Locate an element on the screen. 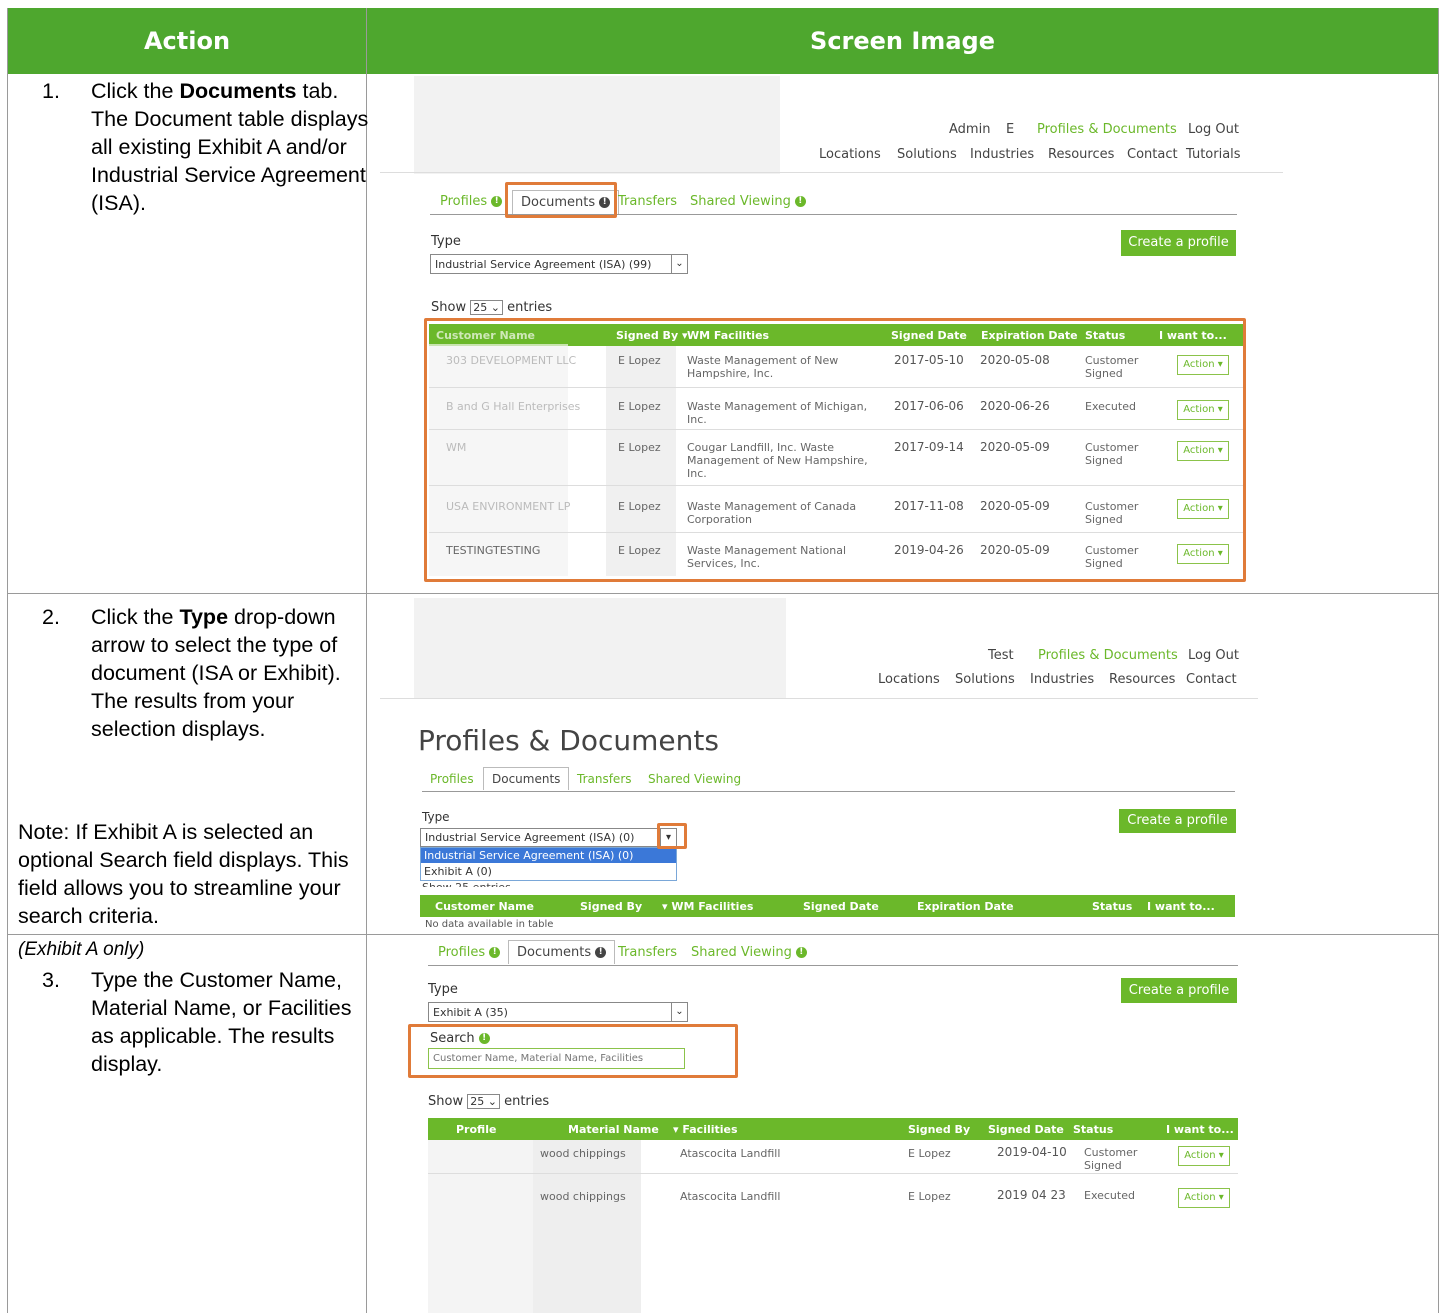 This screenshot has width=1447, height=1313. screen-image-column-header: Screen Image is located at coordinates (902, 41).